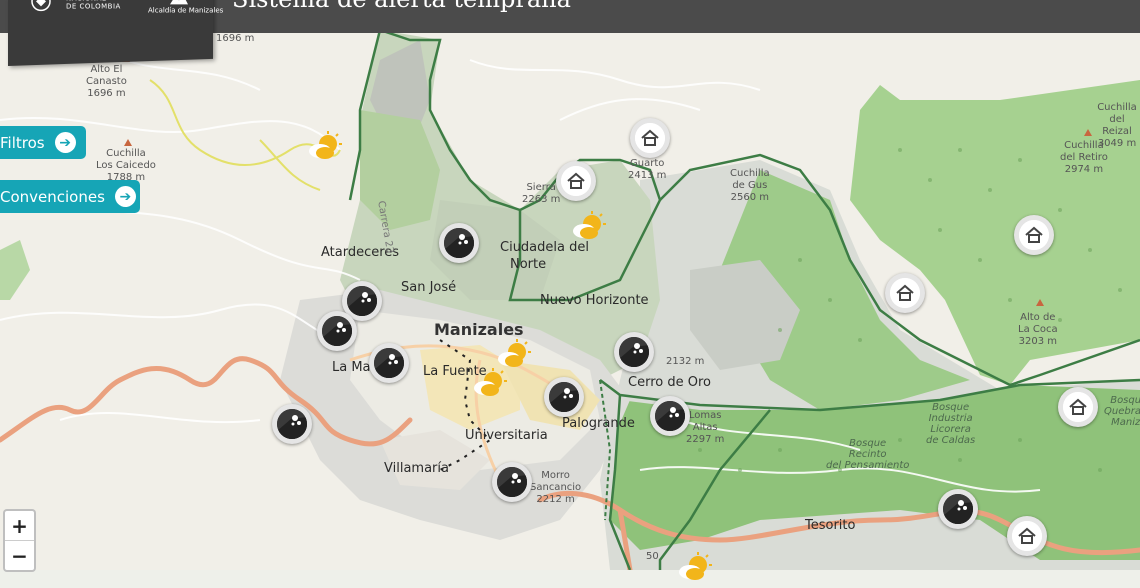  What do you see at coordinates (830, 525) in the screenshot?
I see `label-tesorito: Tesorito` at bounding box center [830, 525].